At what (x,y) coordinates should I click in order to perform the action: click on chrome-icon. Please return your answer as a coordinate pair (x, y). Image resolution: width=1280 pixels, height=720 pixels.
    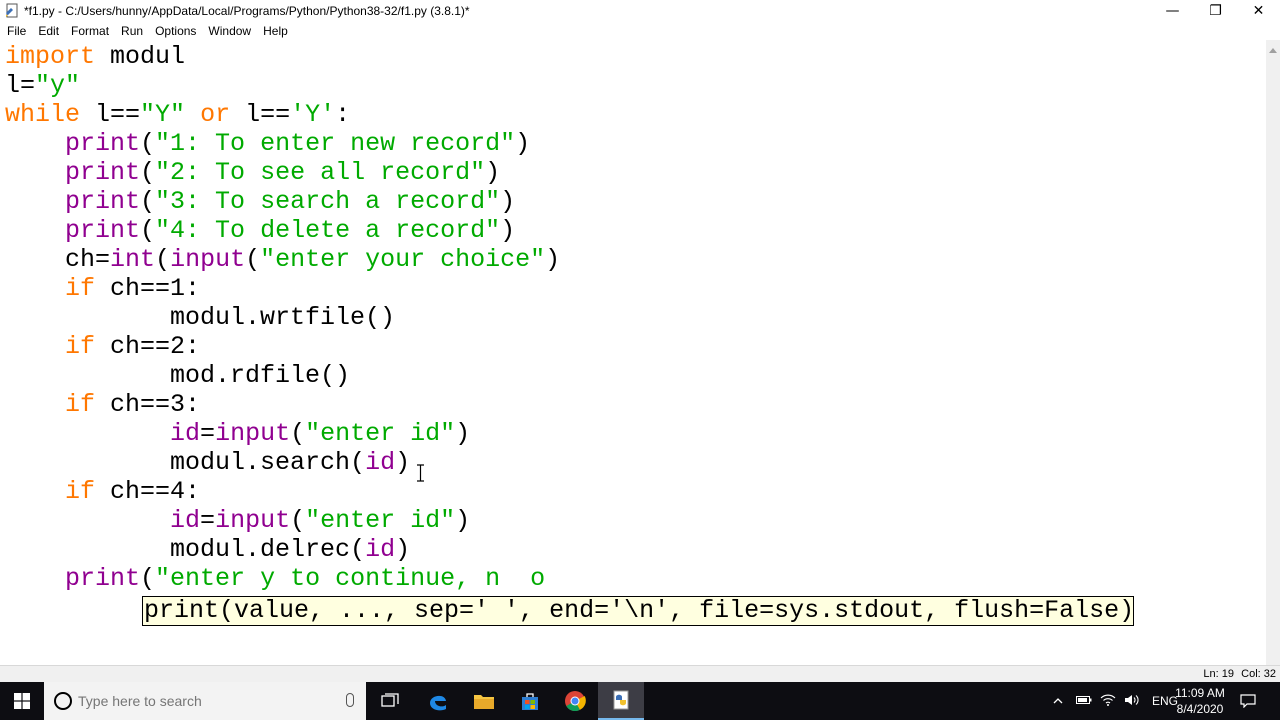
    Looking at the image, I should click on (575, 701).